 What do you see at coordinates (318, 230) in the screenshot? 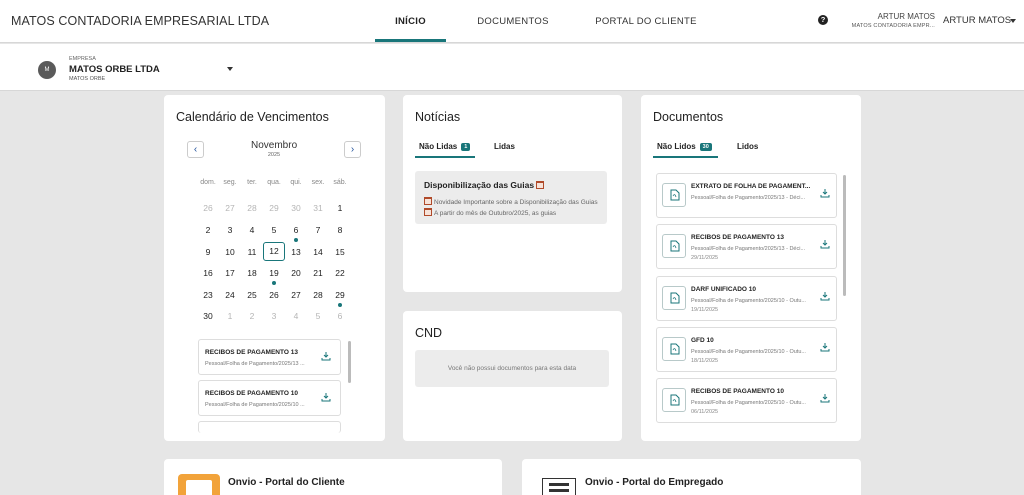
I see `calendar-day: 7` at bounding box center [318, 230].